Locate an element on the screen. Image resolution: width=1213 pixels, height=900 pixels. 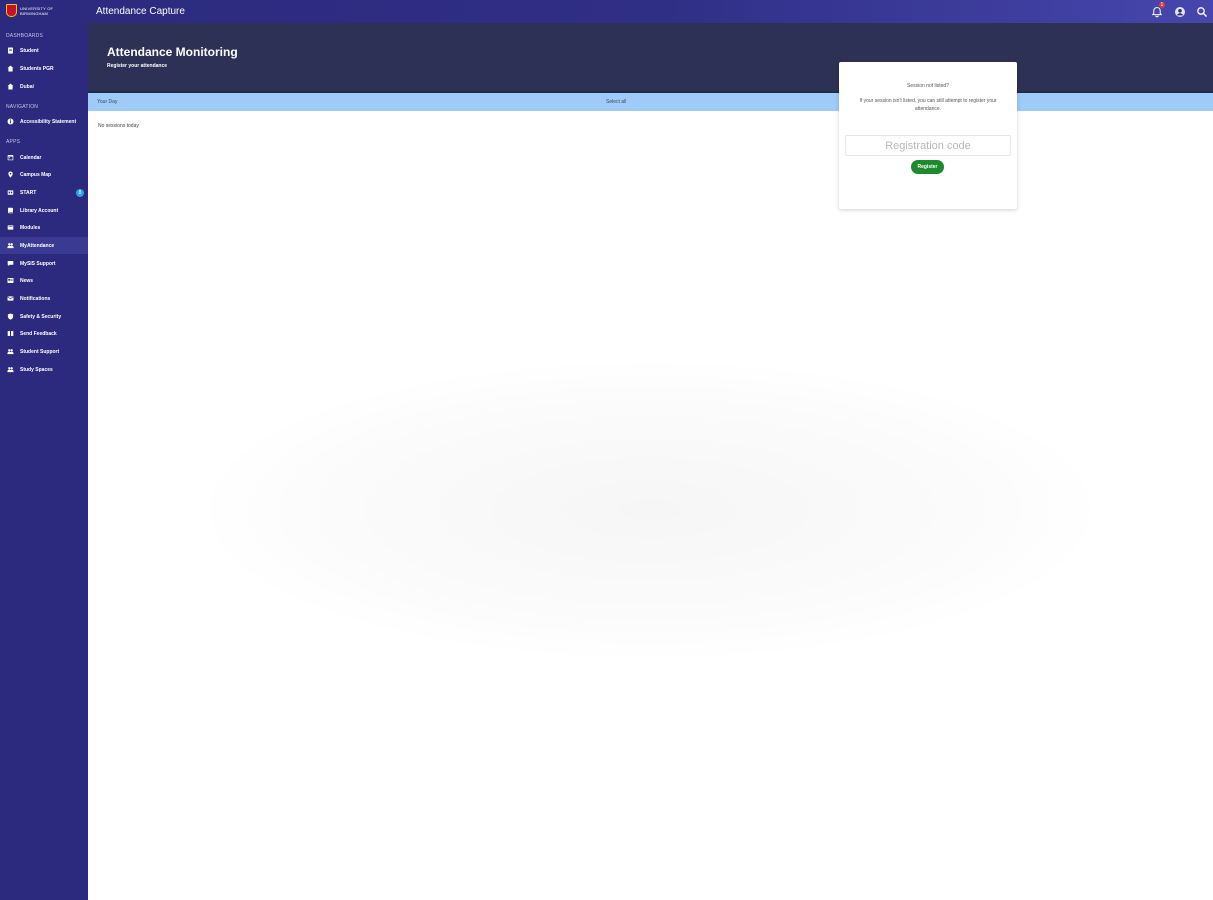
news-icon is located at coordinates (10, 280).